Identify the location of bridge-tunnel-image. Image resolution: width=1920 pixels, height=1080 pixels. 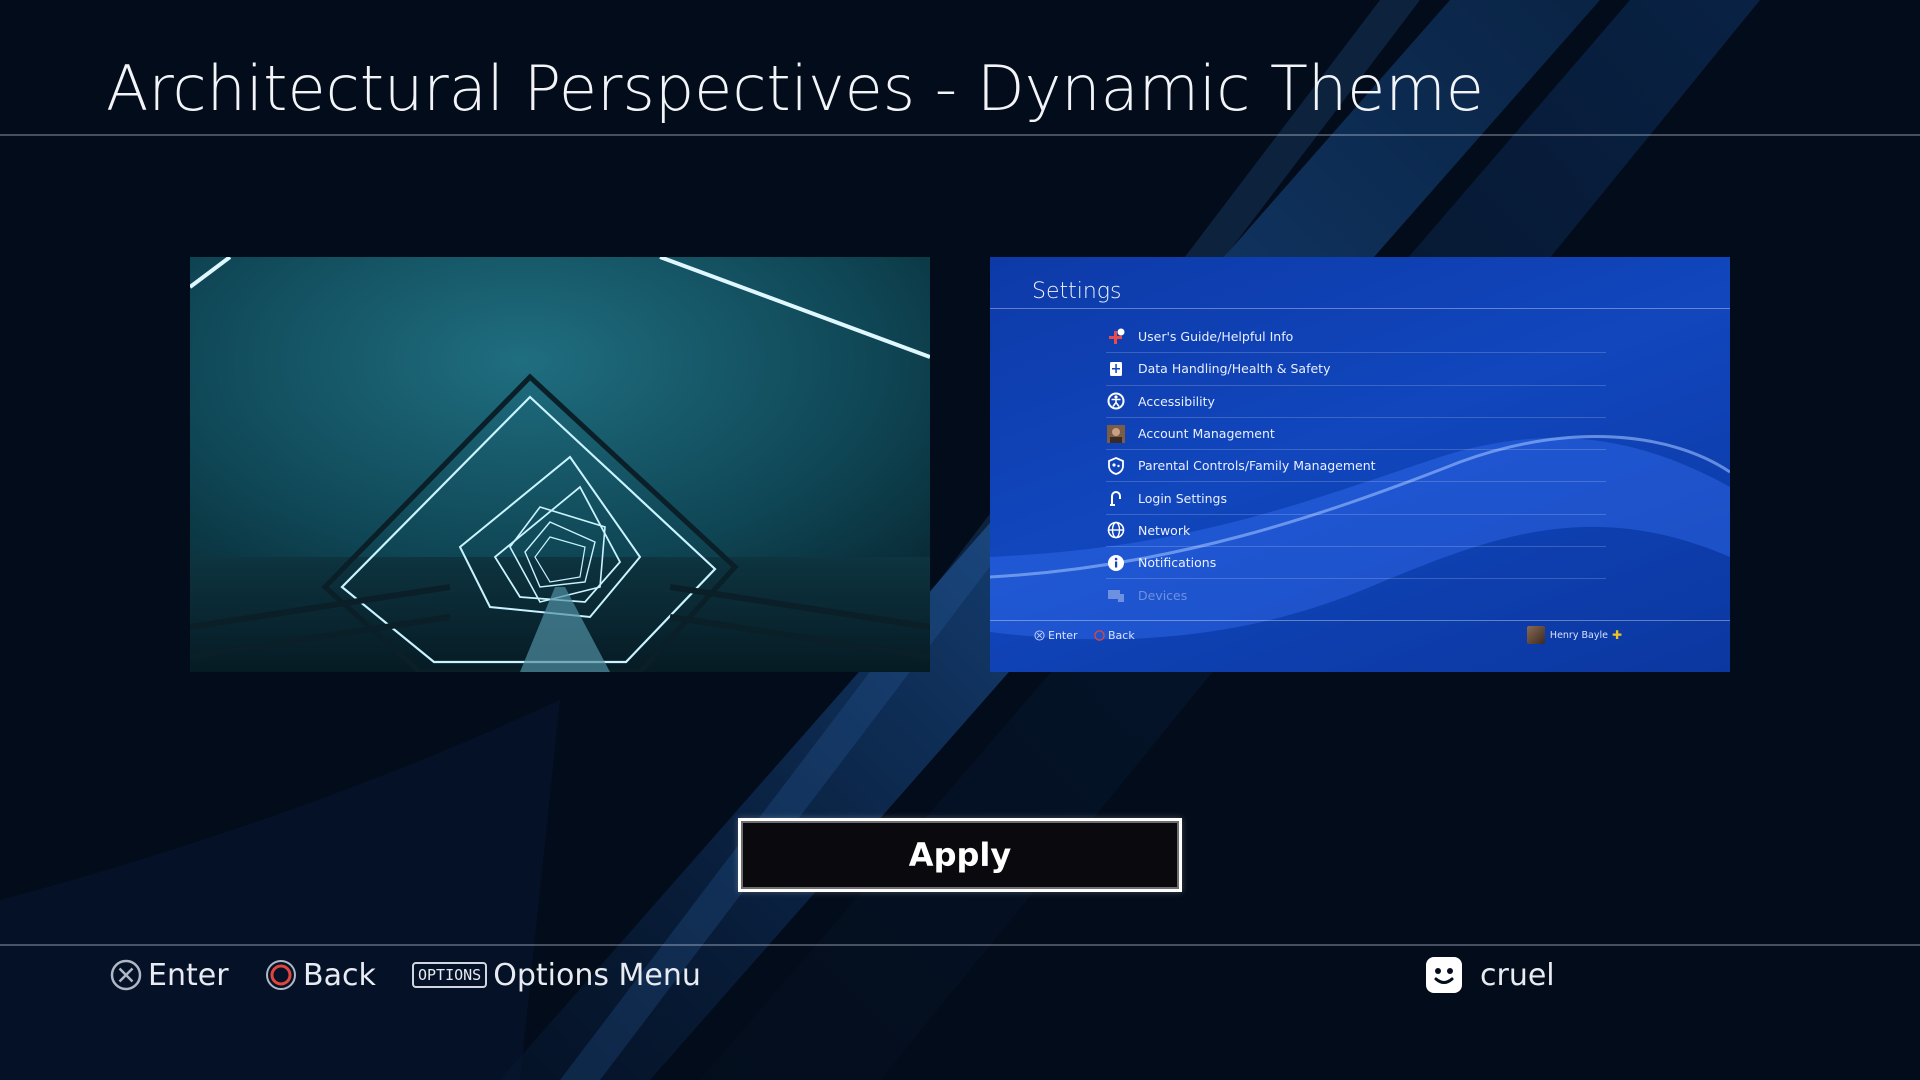
(560, 464).